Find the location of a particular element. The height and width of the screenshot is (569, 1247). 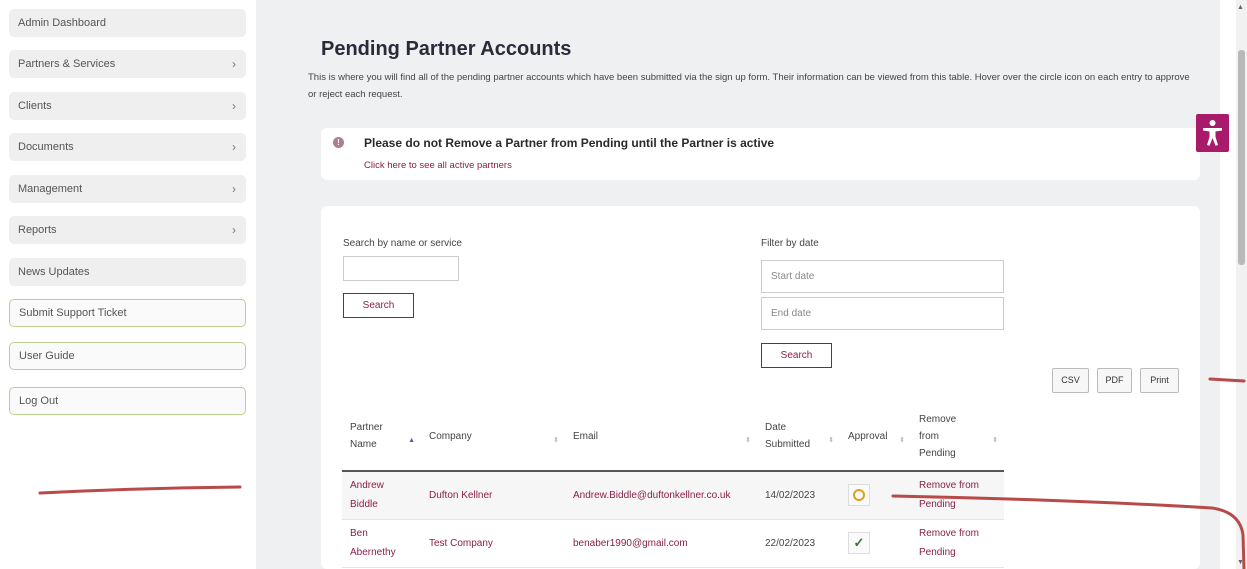

sidebar-item-partners-services: Partners & Services › is located at coordinates (127, 64).